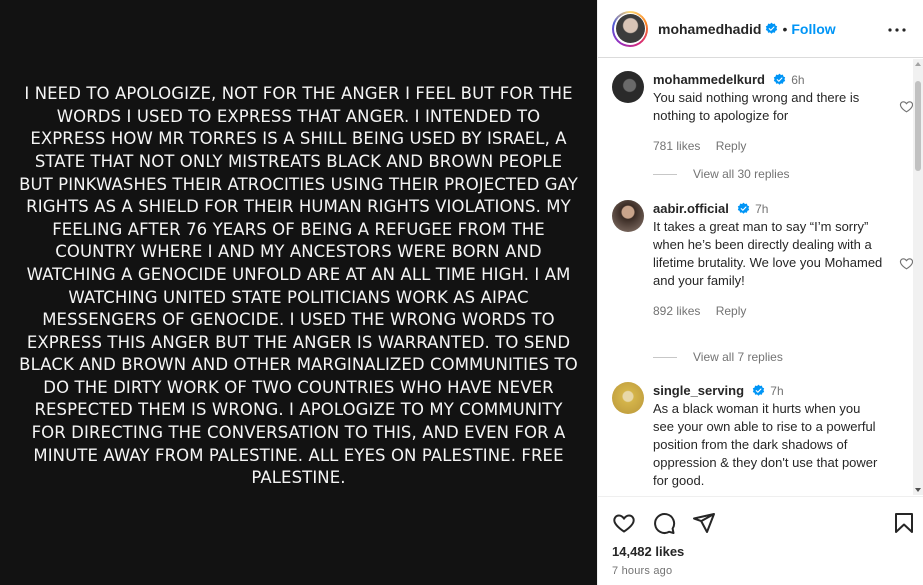 This screenshot has width=923, height=585. I want to click on view-replies-label: View all 30 replies, so click(741, 174).